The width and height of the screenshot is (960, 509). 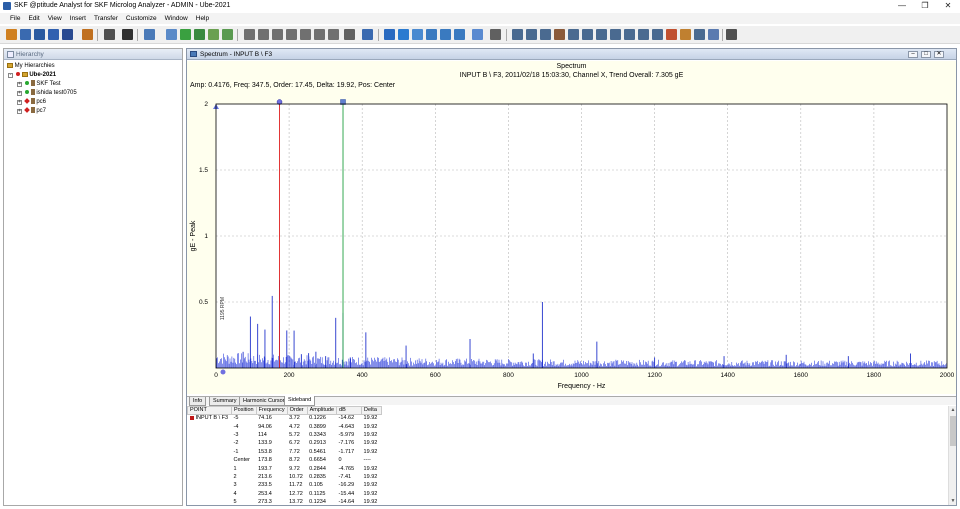 What do you see at coordinates (953, 410) in the screenshot?
I see `scroll-up-icon: ▲` at bounding box center [953, 410].